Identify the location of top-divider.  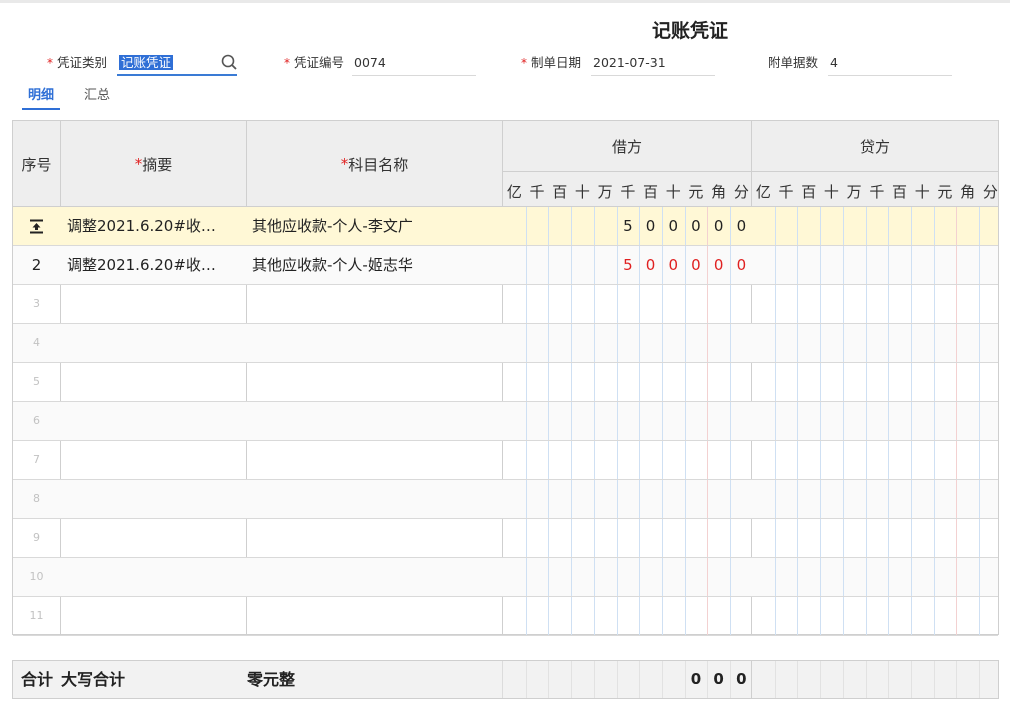
(505, 1).